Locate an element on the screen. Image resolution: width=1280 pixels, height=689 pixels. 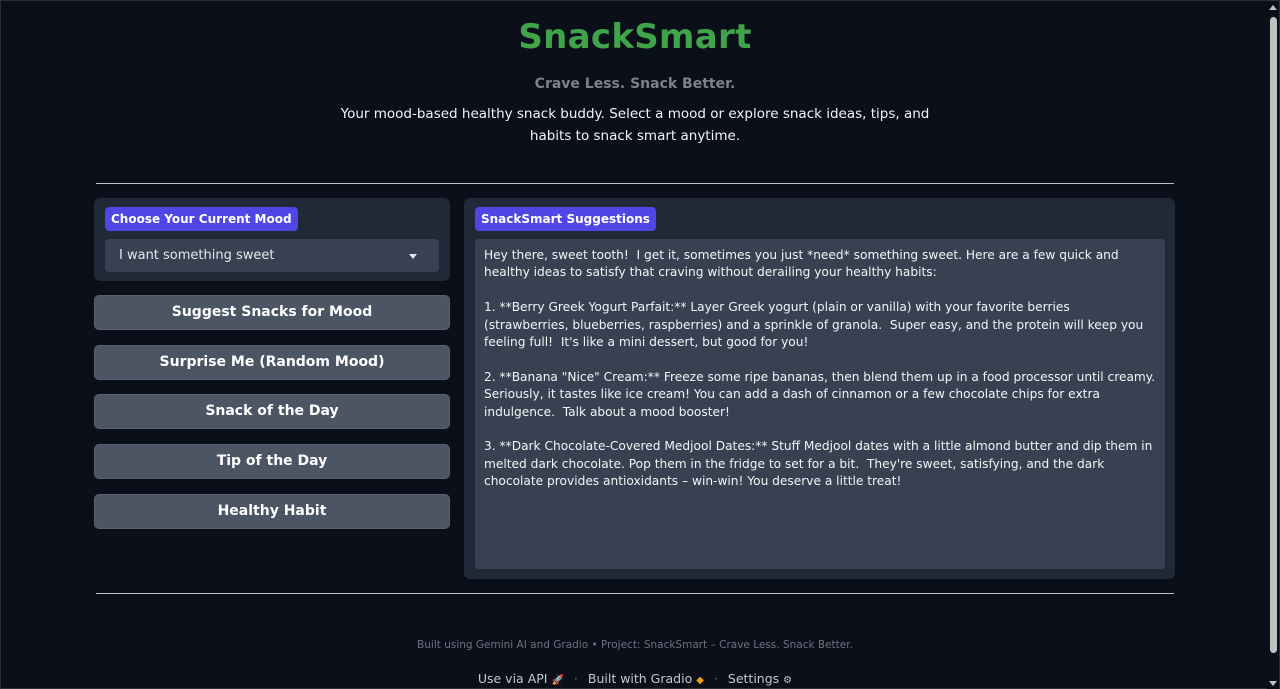
surprise-me-button: Surprise Me (Random Mood) is located at coordinates (272, 362).